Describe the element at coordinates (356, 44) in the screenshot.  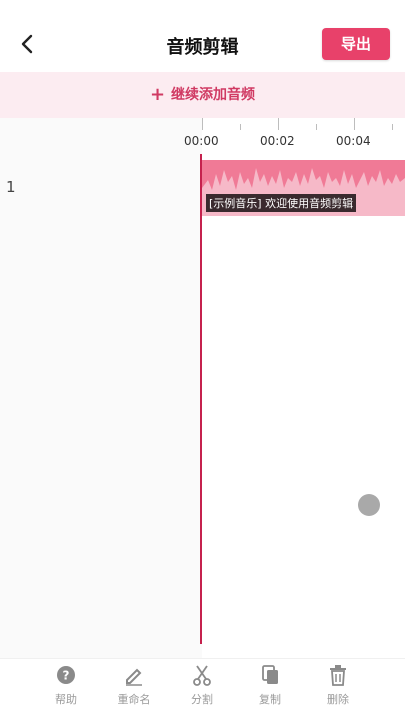
I see `export-button: 导出` at that location.